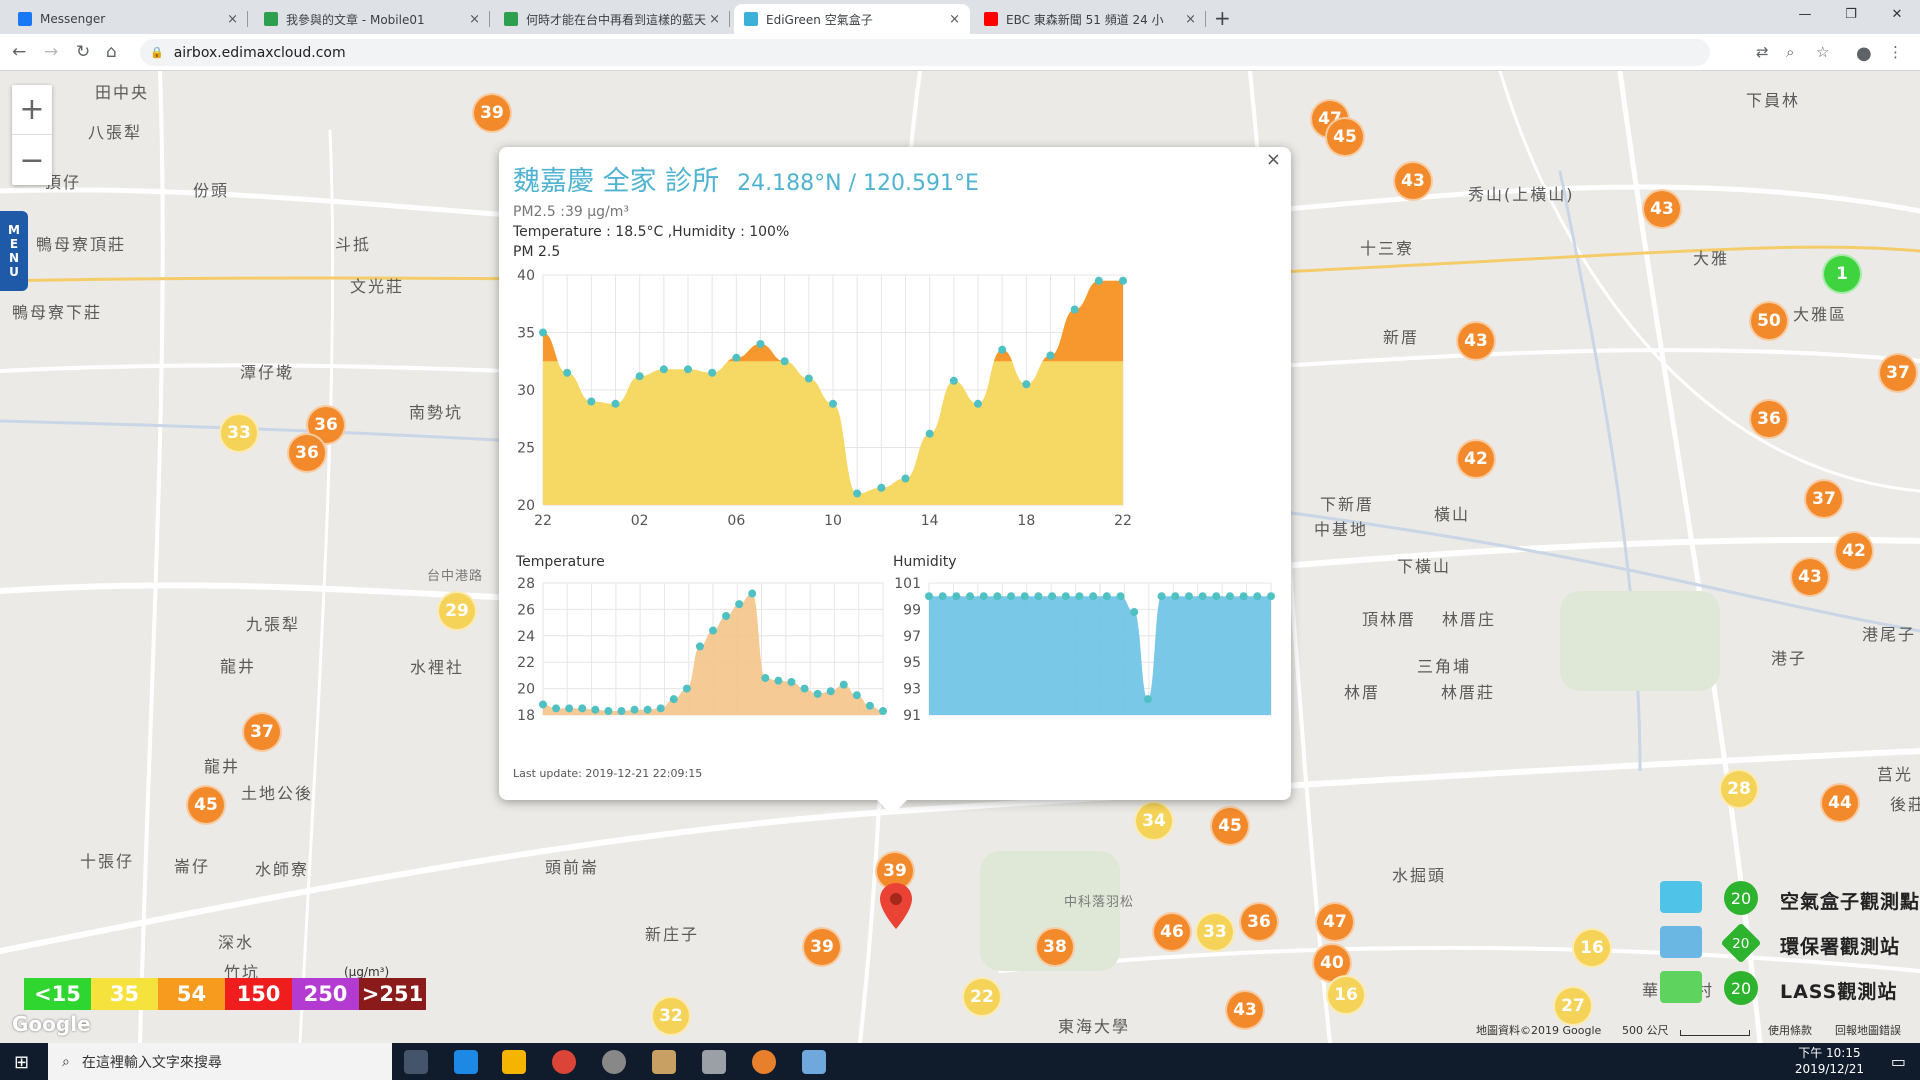  What do you see at coordinates (1898, 1061) in the screenshot?
I see `notification-icon: ▭` at bounding box center [1898, 1061].